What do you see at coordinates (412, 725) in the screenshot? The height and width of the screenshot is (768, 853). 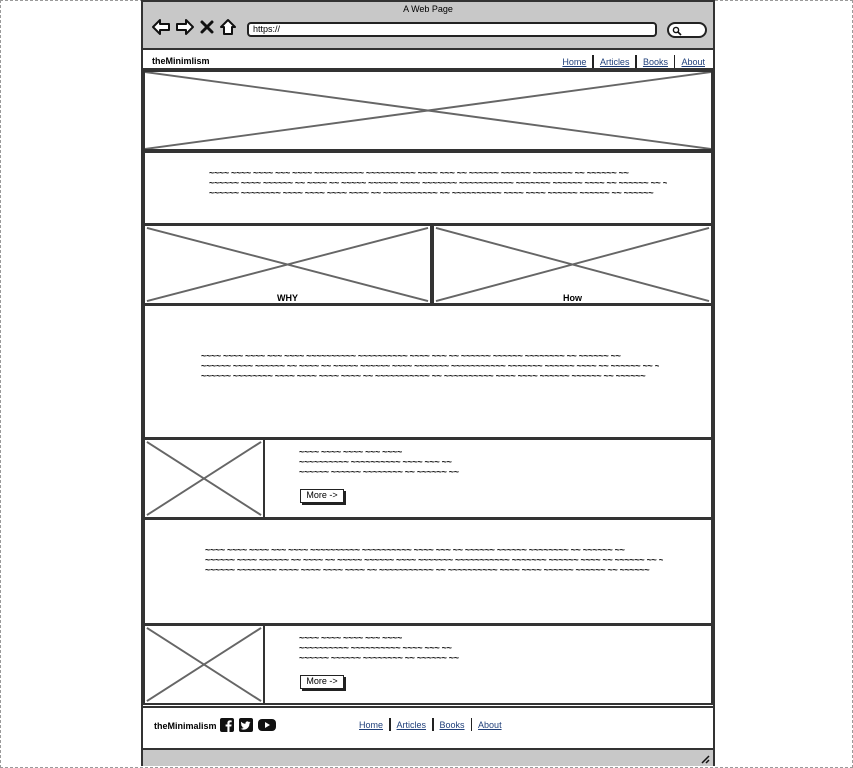 I see `footer-nav-articles: Articles` at bounding box center [412, 725].